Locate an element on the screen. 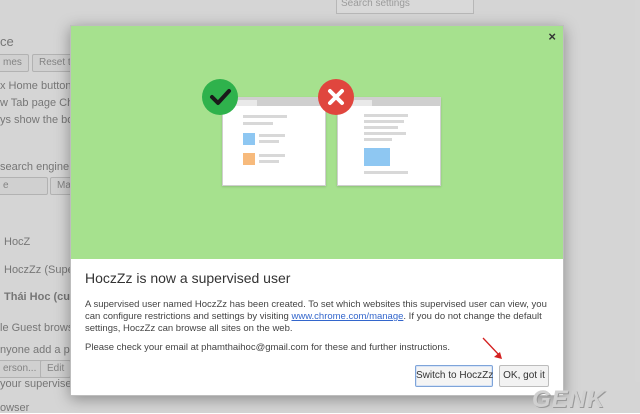  watermark-logo: GENK is located at coordinates (569, 399).